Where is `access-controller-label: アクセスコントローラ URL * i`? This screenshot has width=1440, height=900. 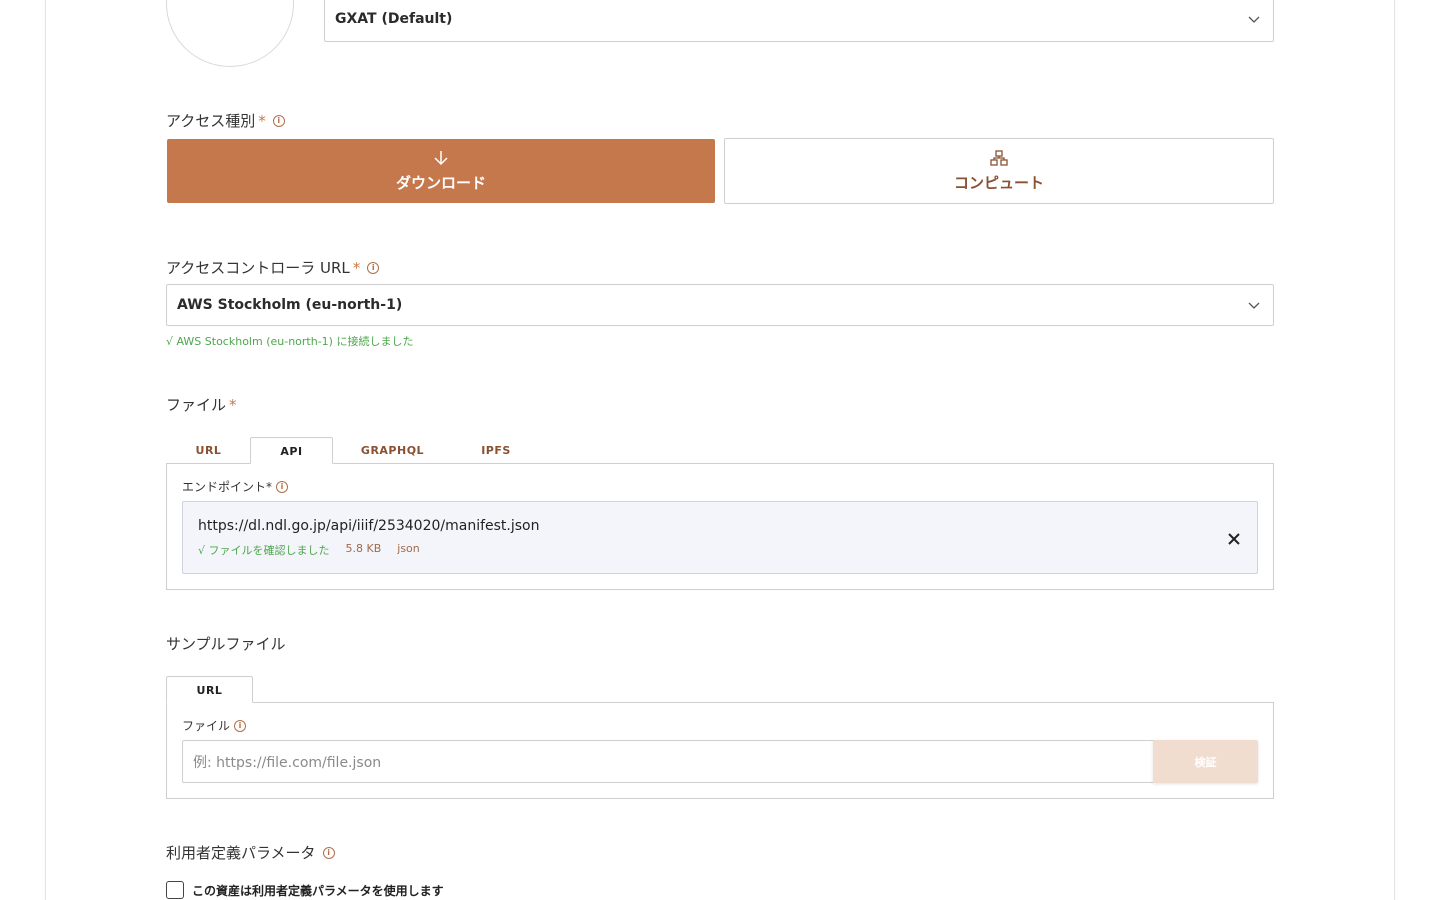 access-controller-label: アクセスコントローラ URL * i is located at coordinates (273, 267).